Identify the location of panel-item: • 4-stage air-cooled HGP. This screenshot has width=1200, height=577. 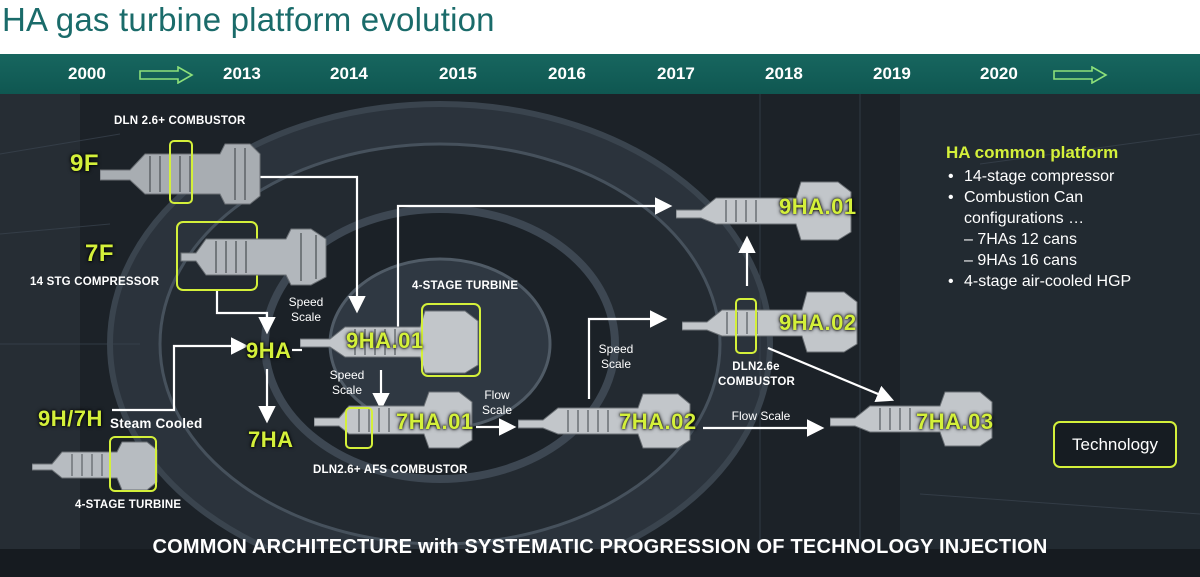
(1071, 281).